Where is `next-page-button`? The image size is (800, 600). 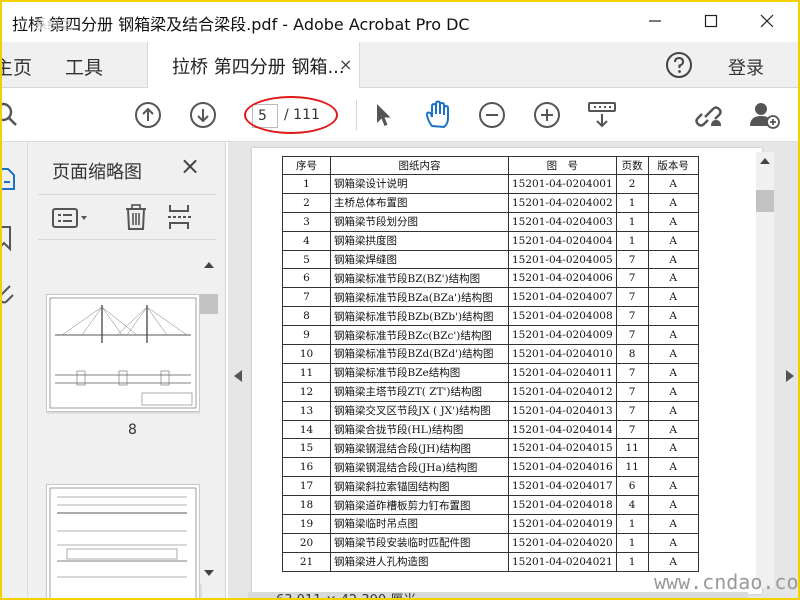 next-page-button is located at coordinates (203, 115).